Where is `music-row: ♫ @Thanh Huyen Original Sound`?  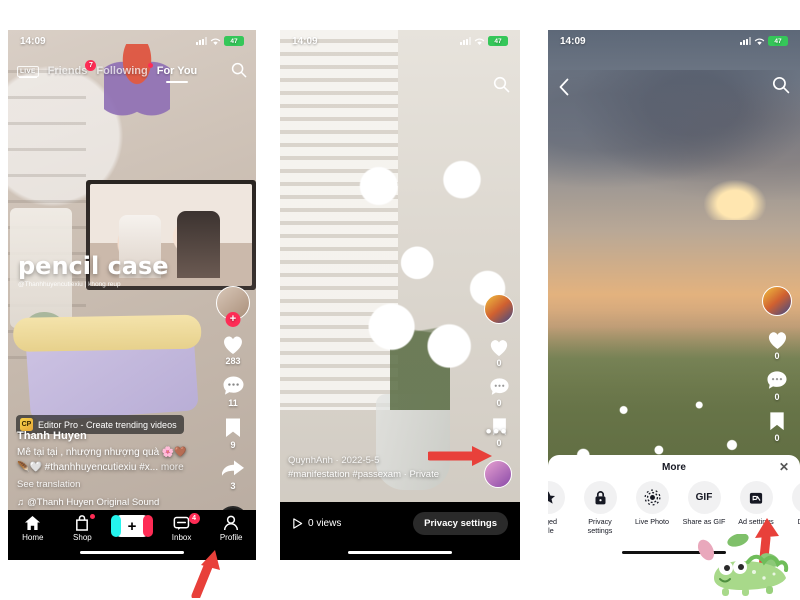 music-row: ♫ @Thanh Huyen Original Sound is located at coordinates (103, 503).